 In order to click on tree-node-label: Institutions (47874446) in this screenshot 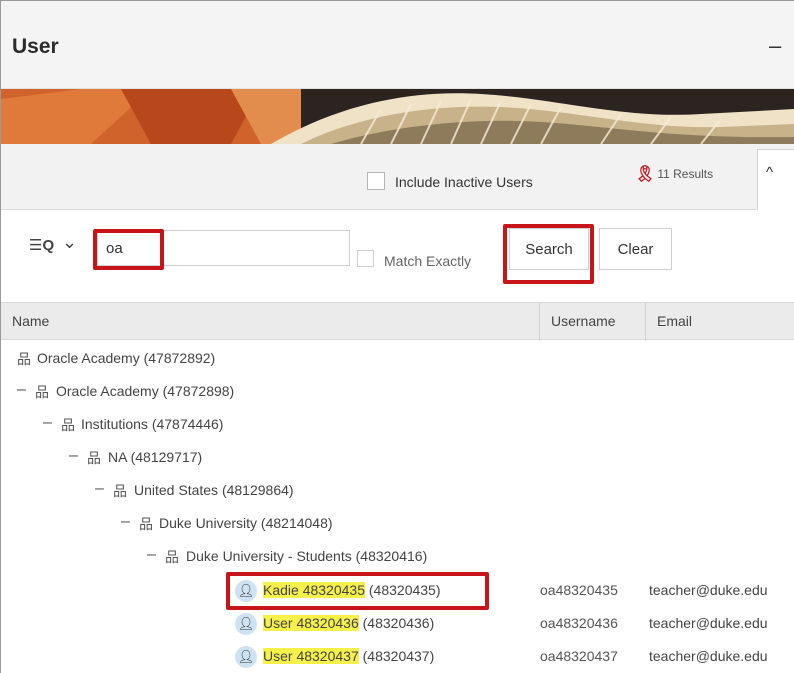, I will do `click(152, 424)`.